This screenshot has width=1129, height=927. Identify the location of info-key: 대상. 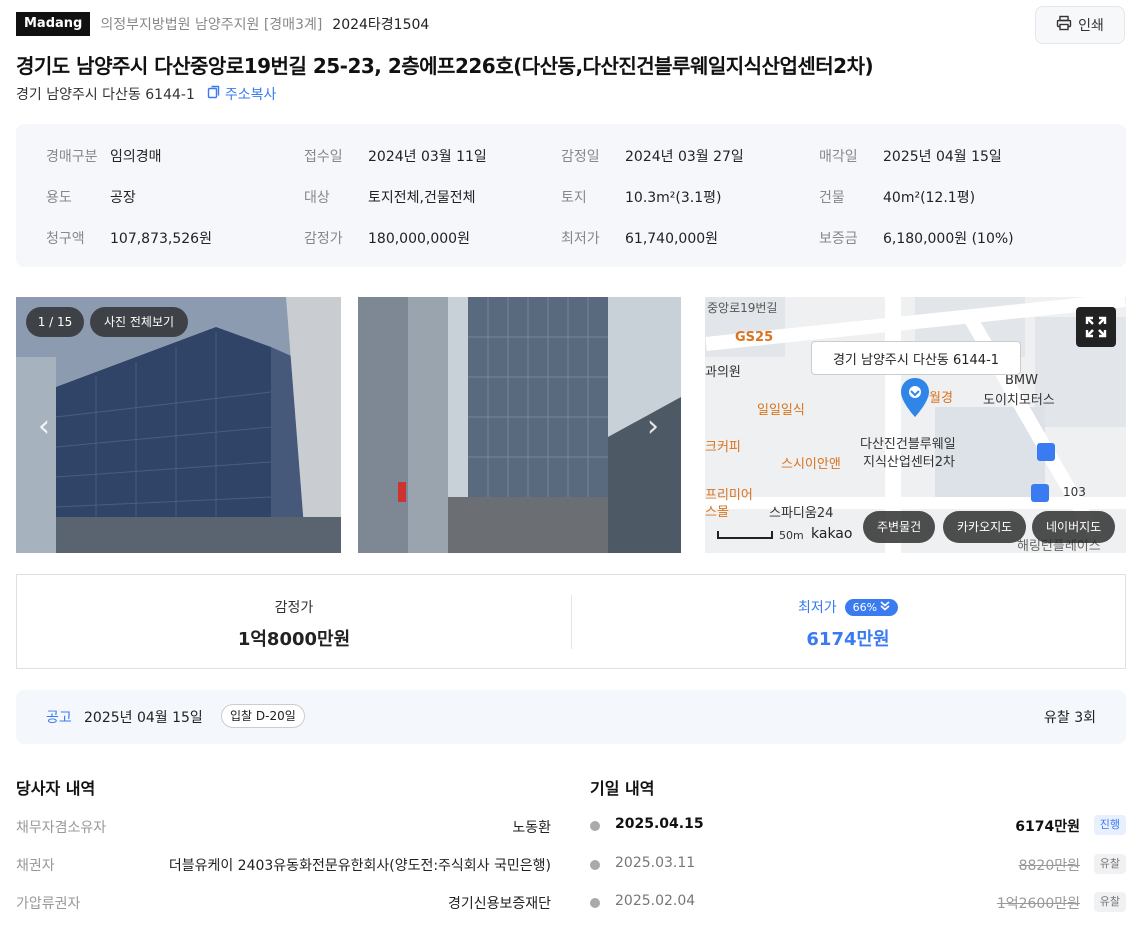
(317, 198).